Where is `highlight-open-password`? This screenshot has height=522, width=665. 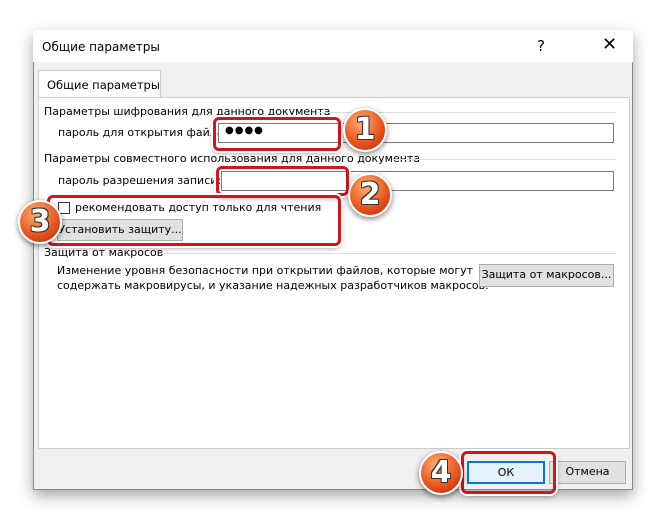
highlight-open-password is located at coordinates (277, 134).